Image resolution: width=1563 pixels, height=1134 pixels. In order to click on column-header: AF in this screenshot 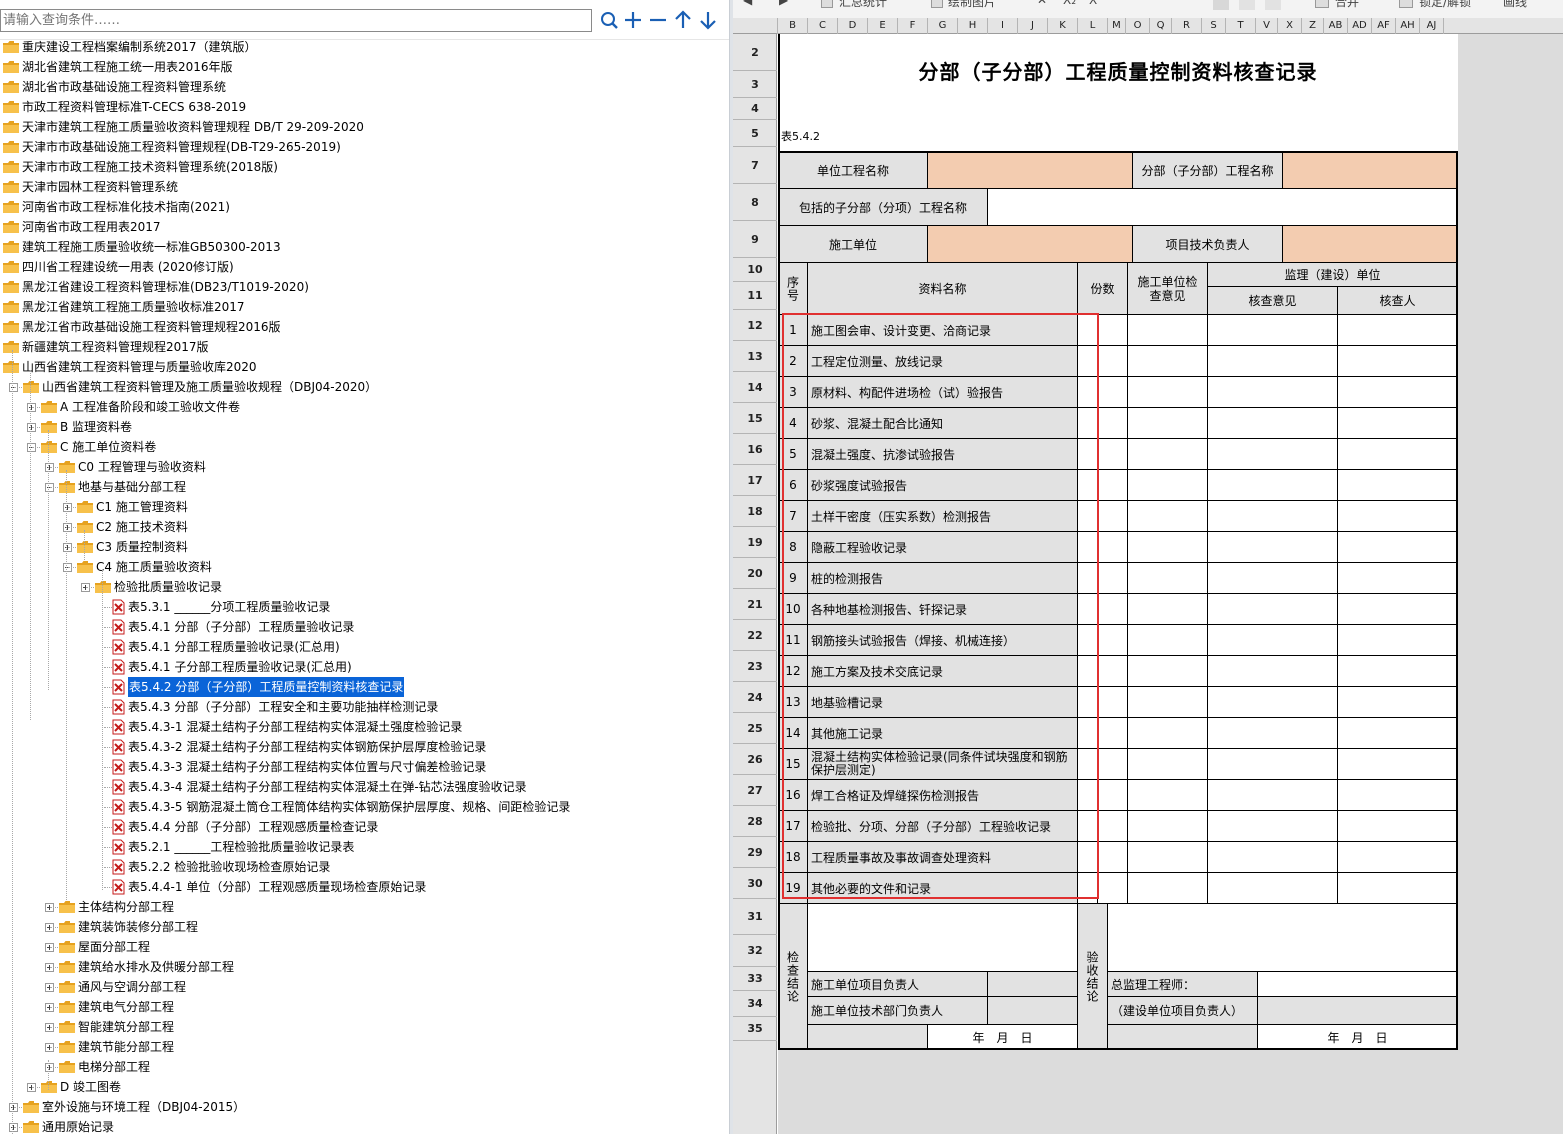, I will do `click(1384, 26)`.